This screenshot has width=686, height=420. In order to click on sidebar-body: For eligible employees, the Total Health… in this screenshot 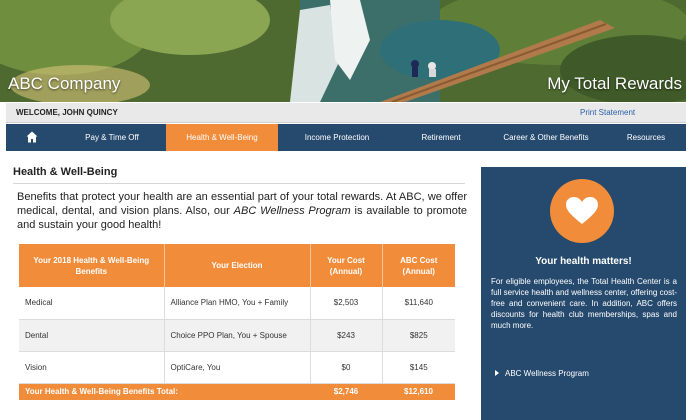, I will do `click(584, 303)`.